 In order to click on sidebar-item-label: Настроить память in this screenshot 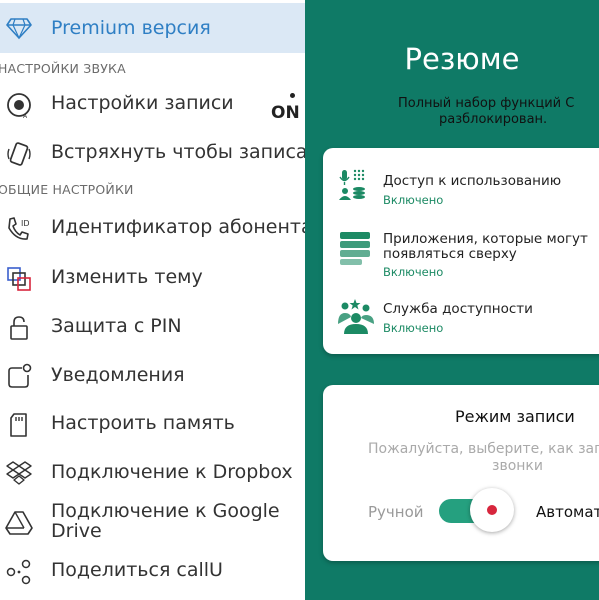, I will do `click(143, 423)`.